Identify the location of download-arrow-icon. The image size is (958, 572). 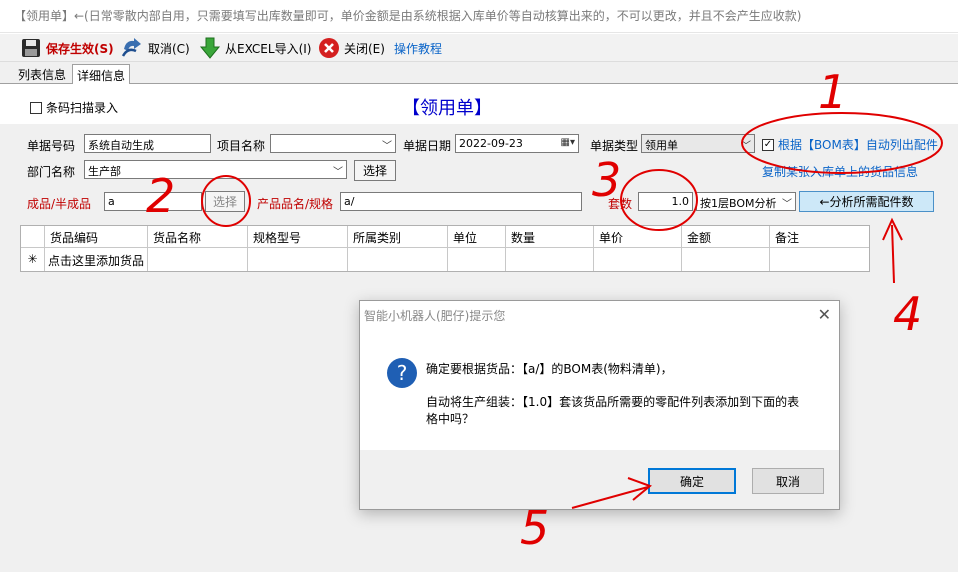
(210, 48).